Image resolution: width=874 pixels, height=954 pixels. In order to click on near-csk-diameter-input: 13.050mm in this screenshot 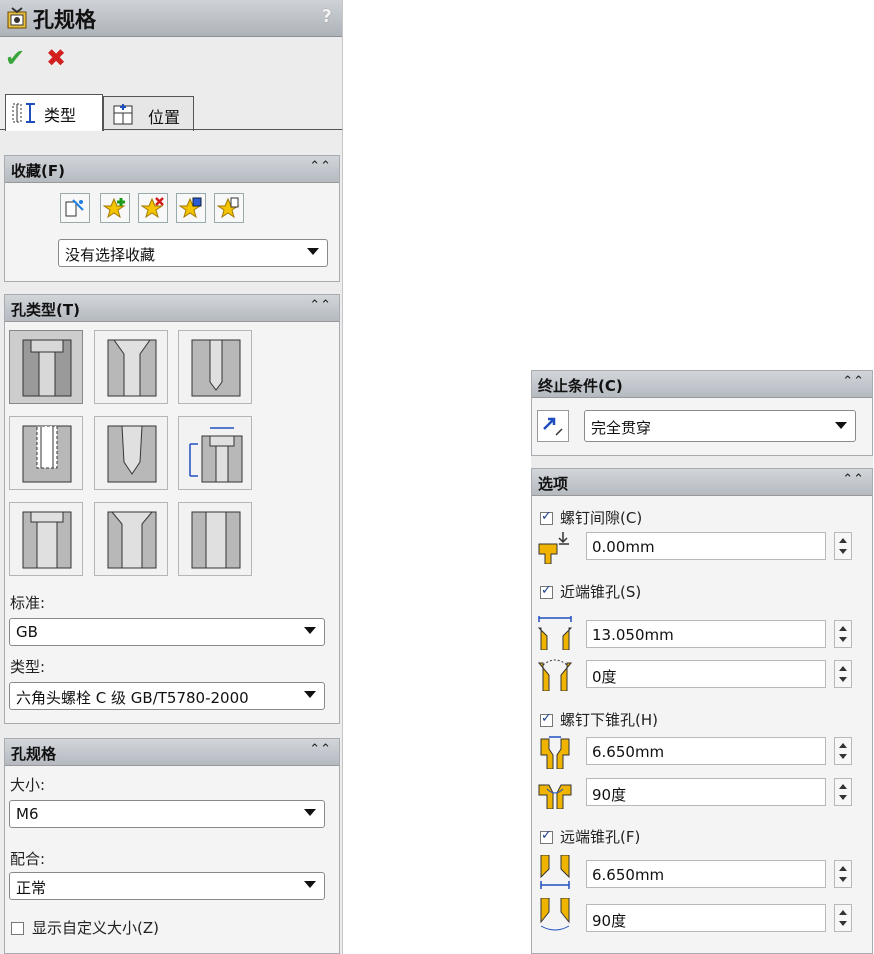, I will do `click(706, 634)`.